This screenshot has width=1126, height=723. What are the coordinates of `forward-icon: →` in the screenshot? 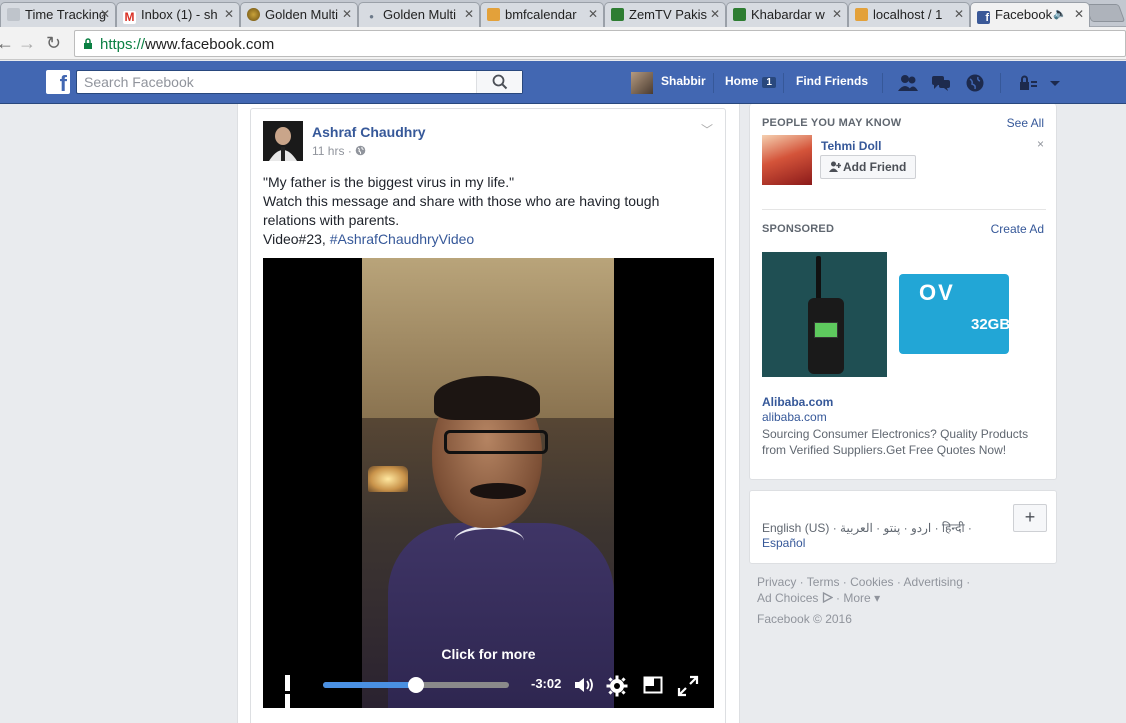 It's located at (27, 43).